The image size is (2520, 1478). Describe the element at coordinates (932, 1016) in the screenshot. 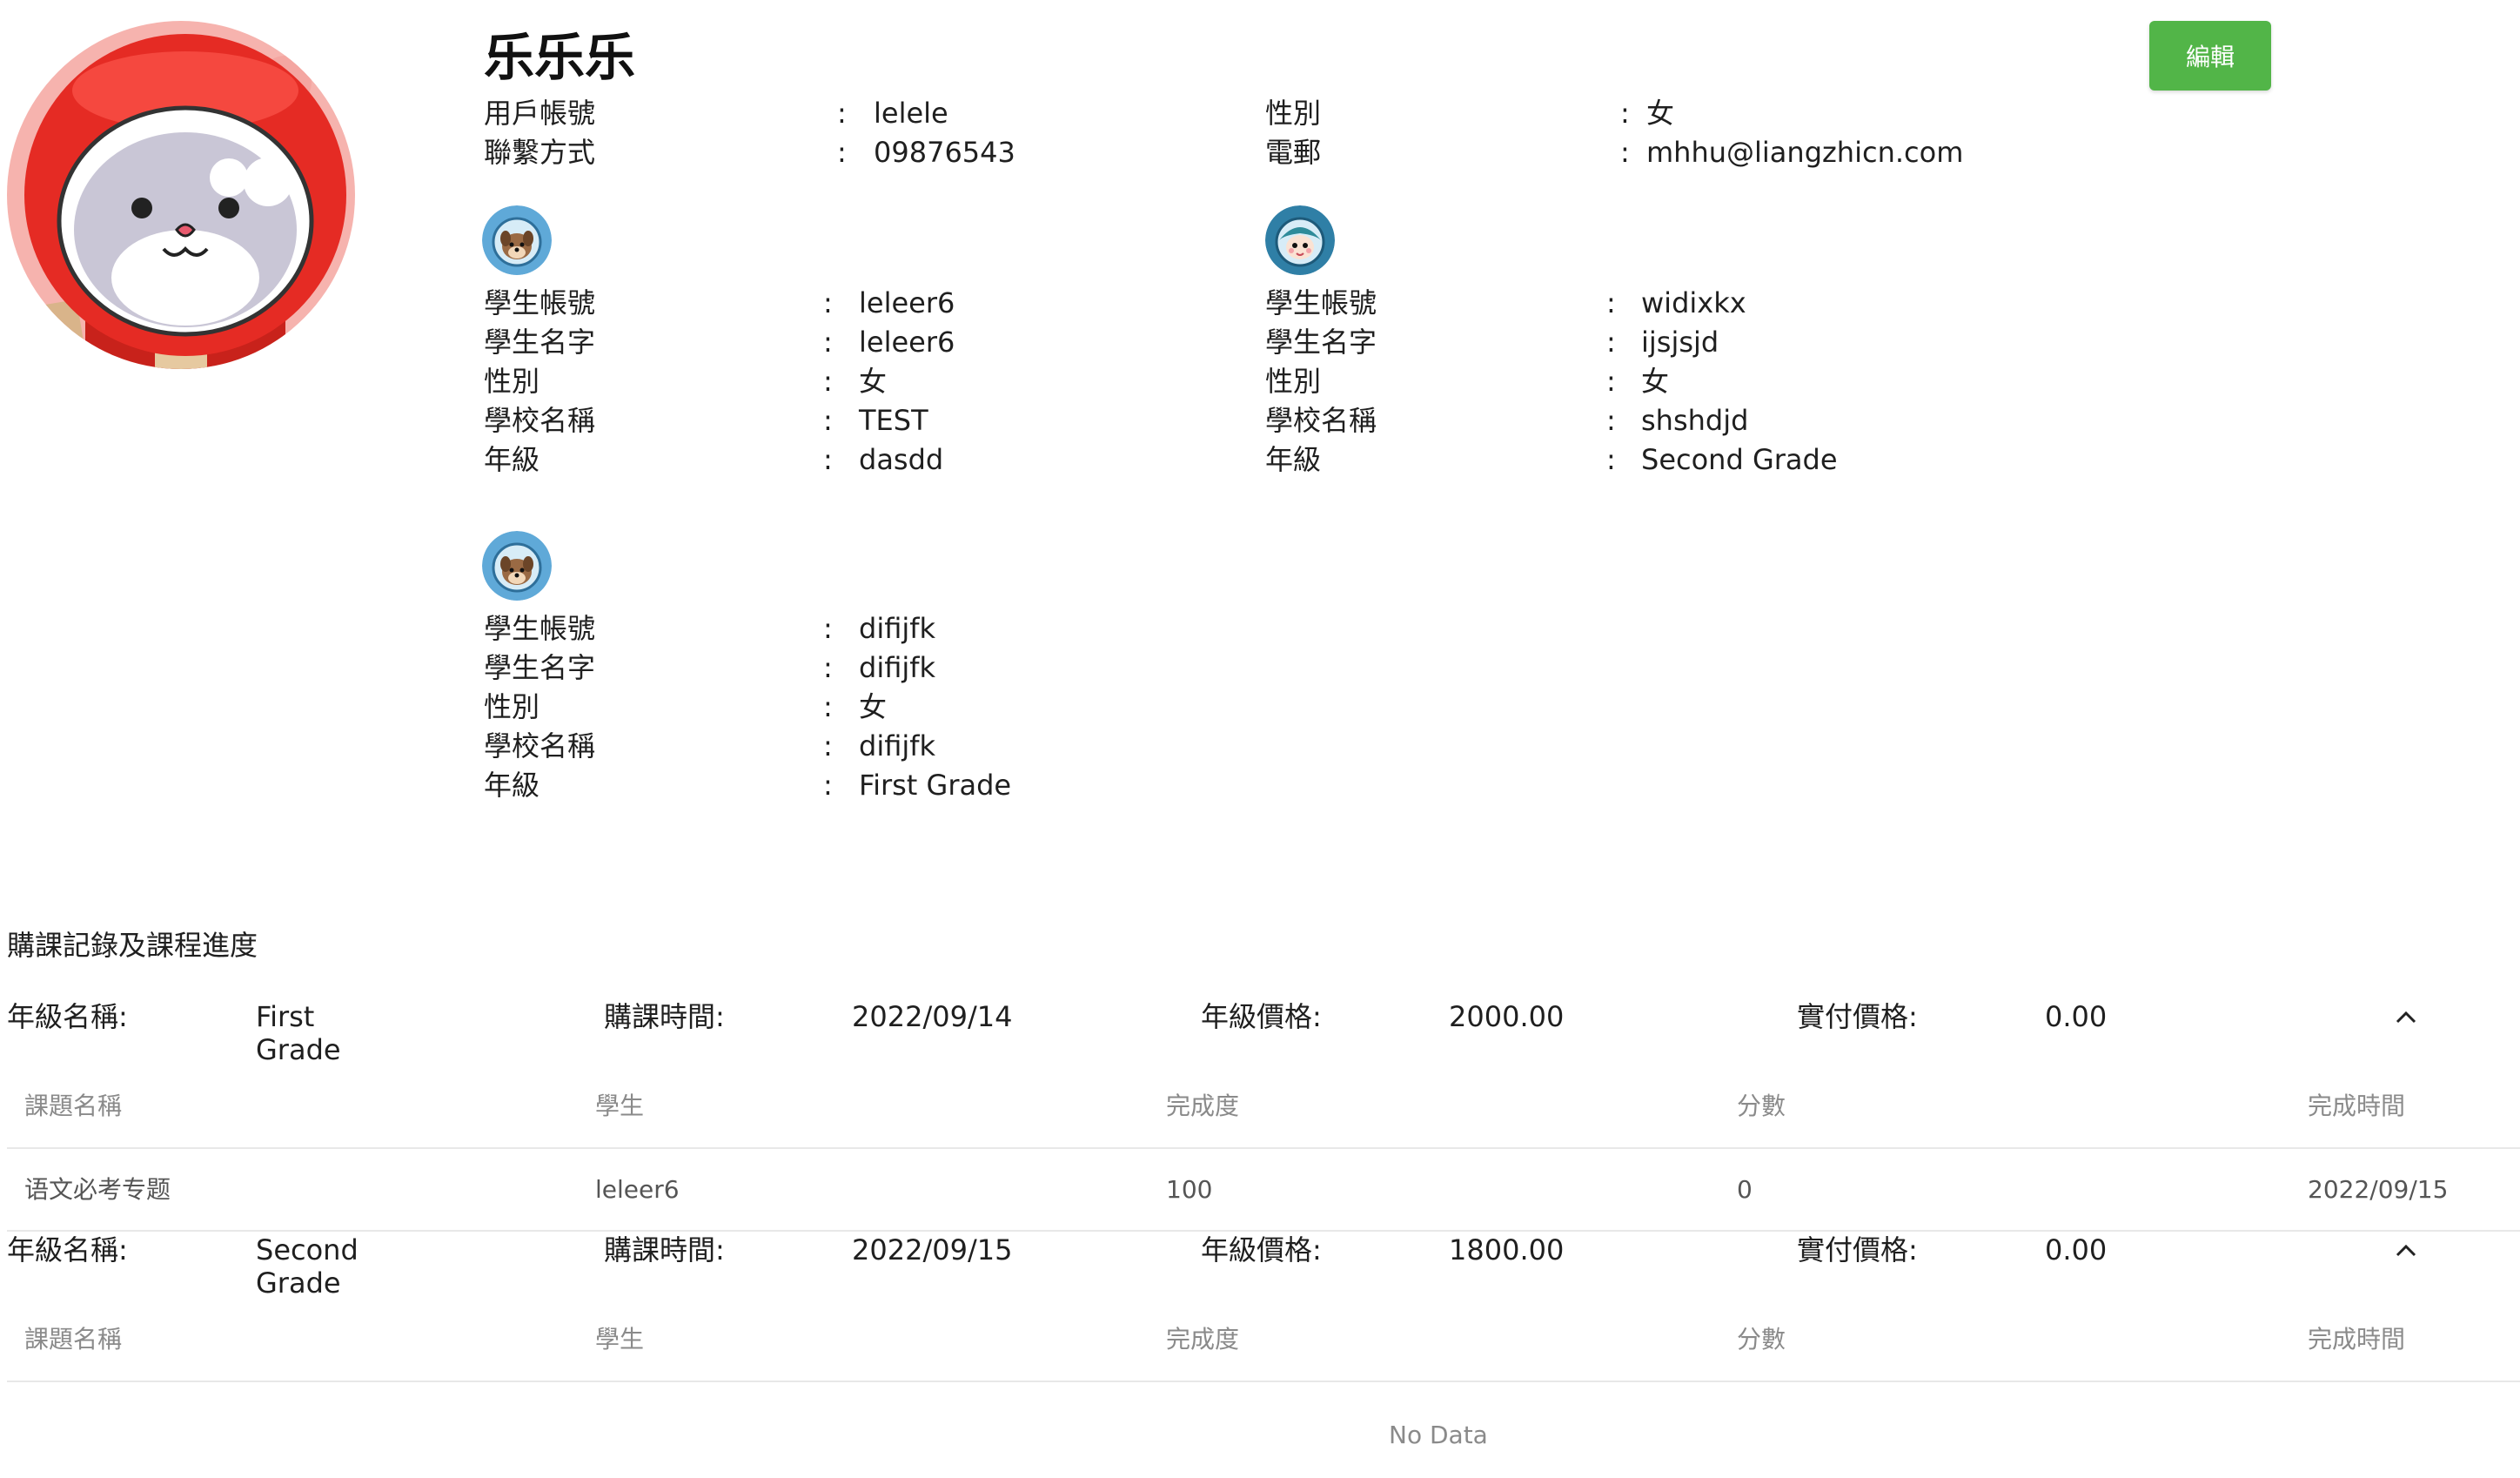

I see `purchase-time-value: 2022/09/14` at that location.